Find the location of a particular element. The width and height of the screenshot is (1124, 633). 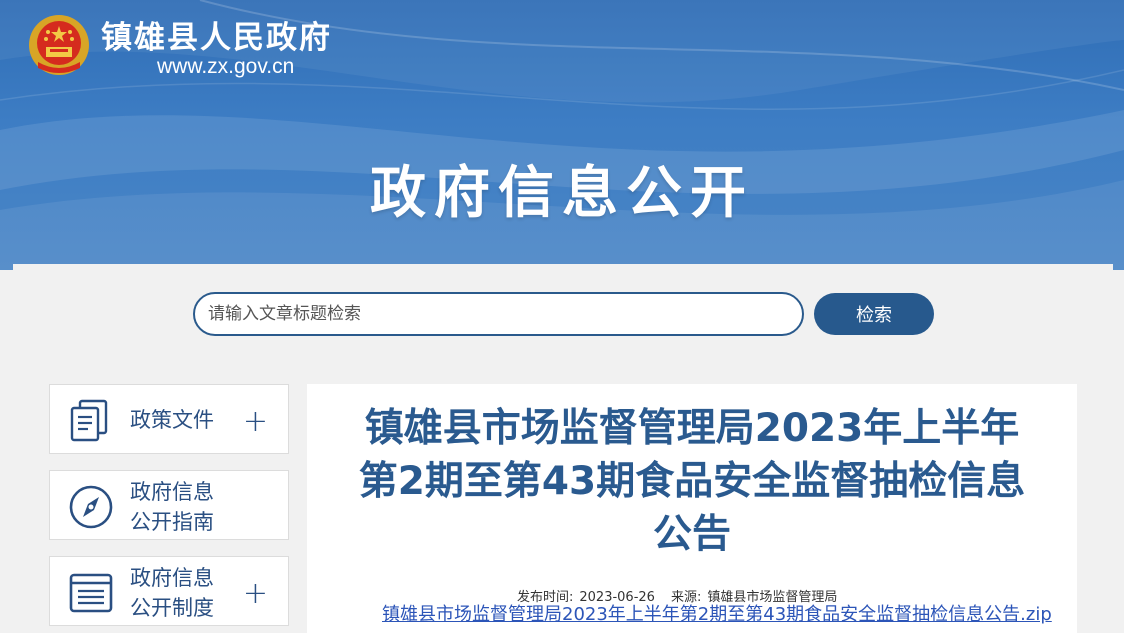

sidebar-item-label-line2: 公开指南 is located at coordinates (172, 522).